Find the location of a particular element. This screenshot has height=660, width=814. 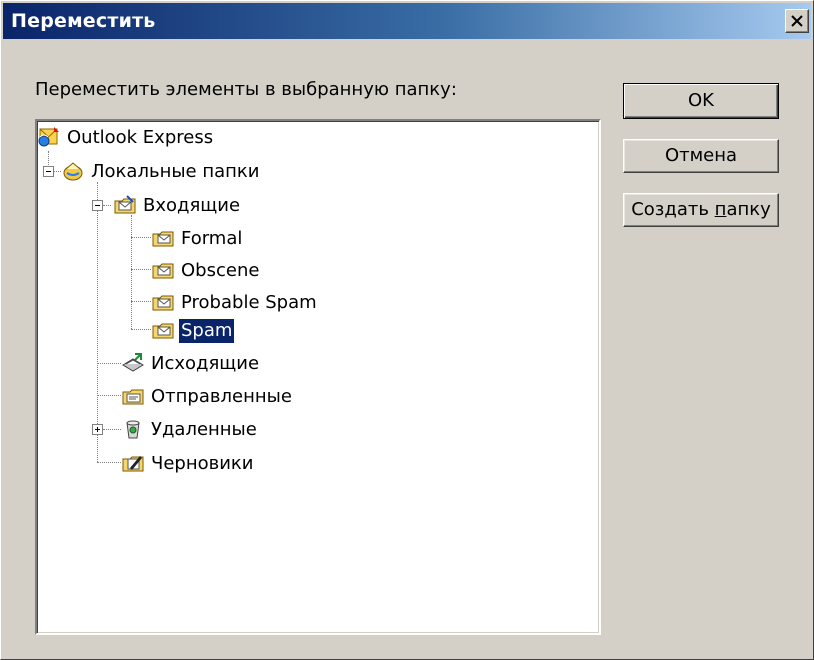

new-folder-button: Создать папку is located at coordinates (701, 210).